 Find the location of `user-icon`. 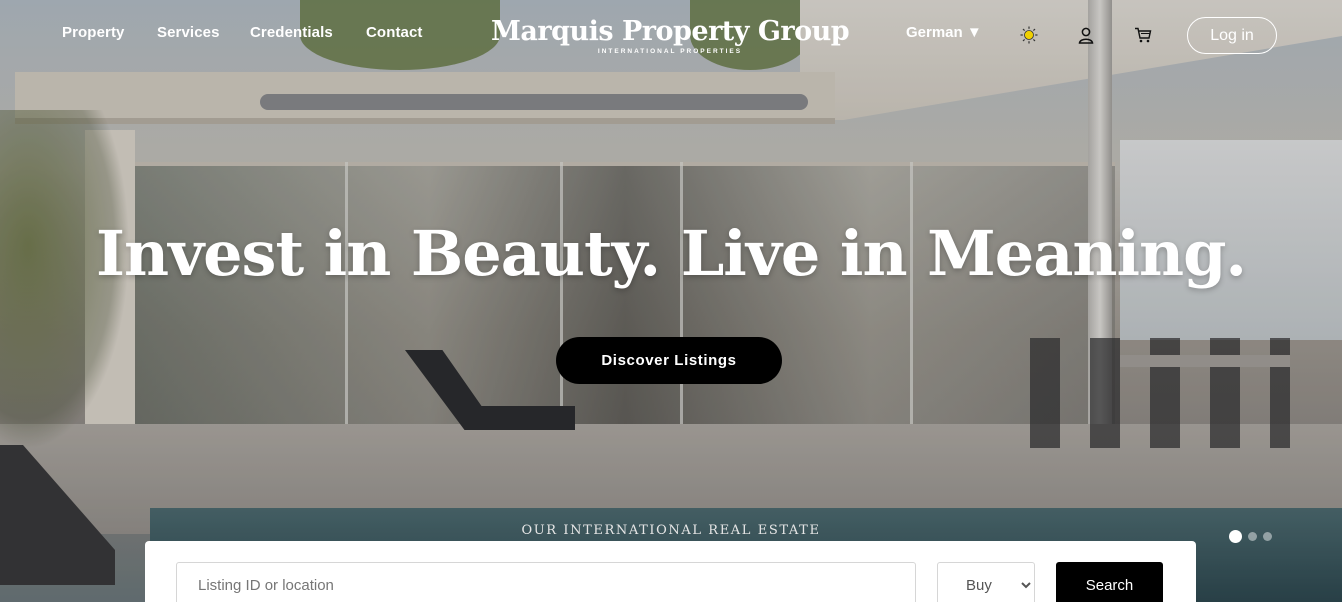

user-icon is located at coordinates (1086, 35).